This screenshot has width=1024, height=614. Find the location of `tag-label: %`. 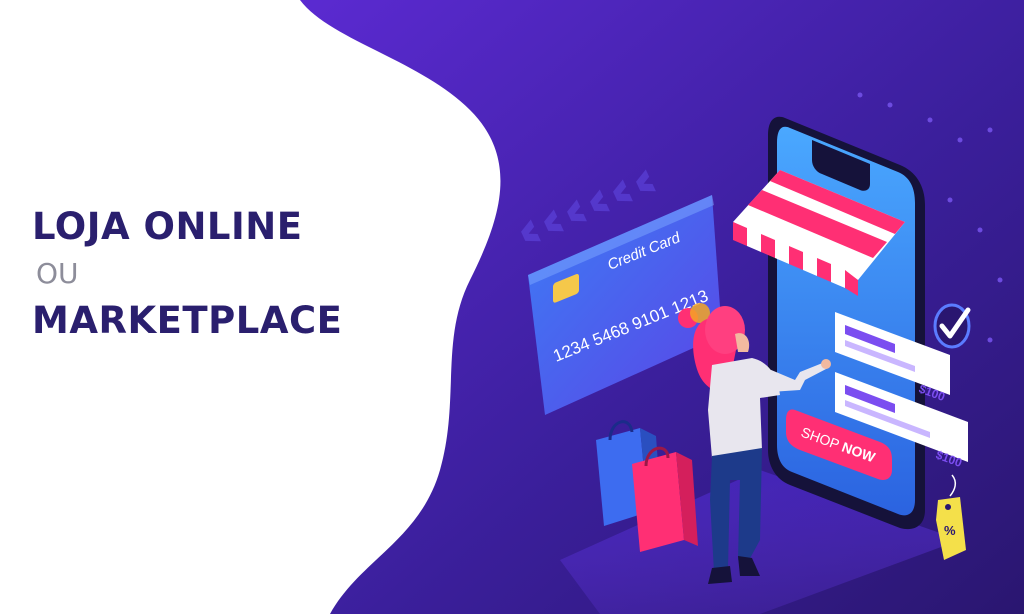

tag-label: % is located at coordinates (950, 530).